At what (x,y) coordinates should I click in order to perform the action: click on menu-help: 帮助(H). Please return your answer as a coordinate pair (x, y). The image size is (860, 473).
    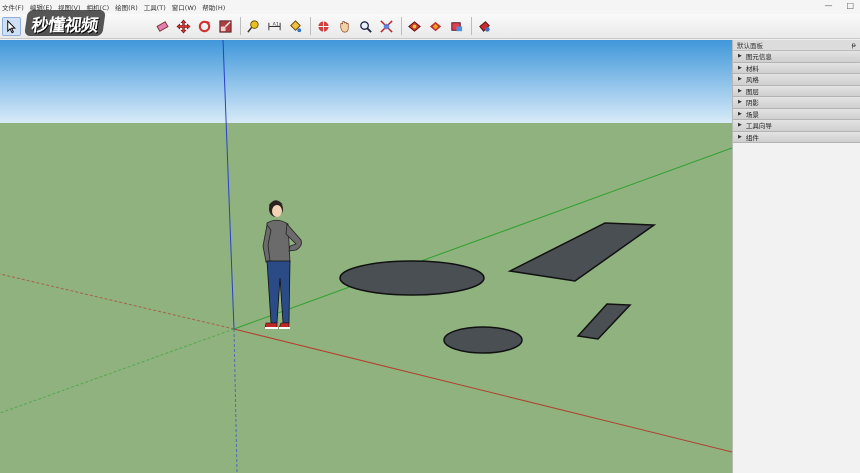
    Looking at the image, I should click on (213, 7).